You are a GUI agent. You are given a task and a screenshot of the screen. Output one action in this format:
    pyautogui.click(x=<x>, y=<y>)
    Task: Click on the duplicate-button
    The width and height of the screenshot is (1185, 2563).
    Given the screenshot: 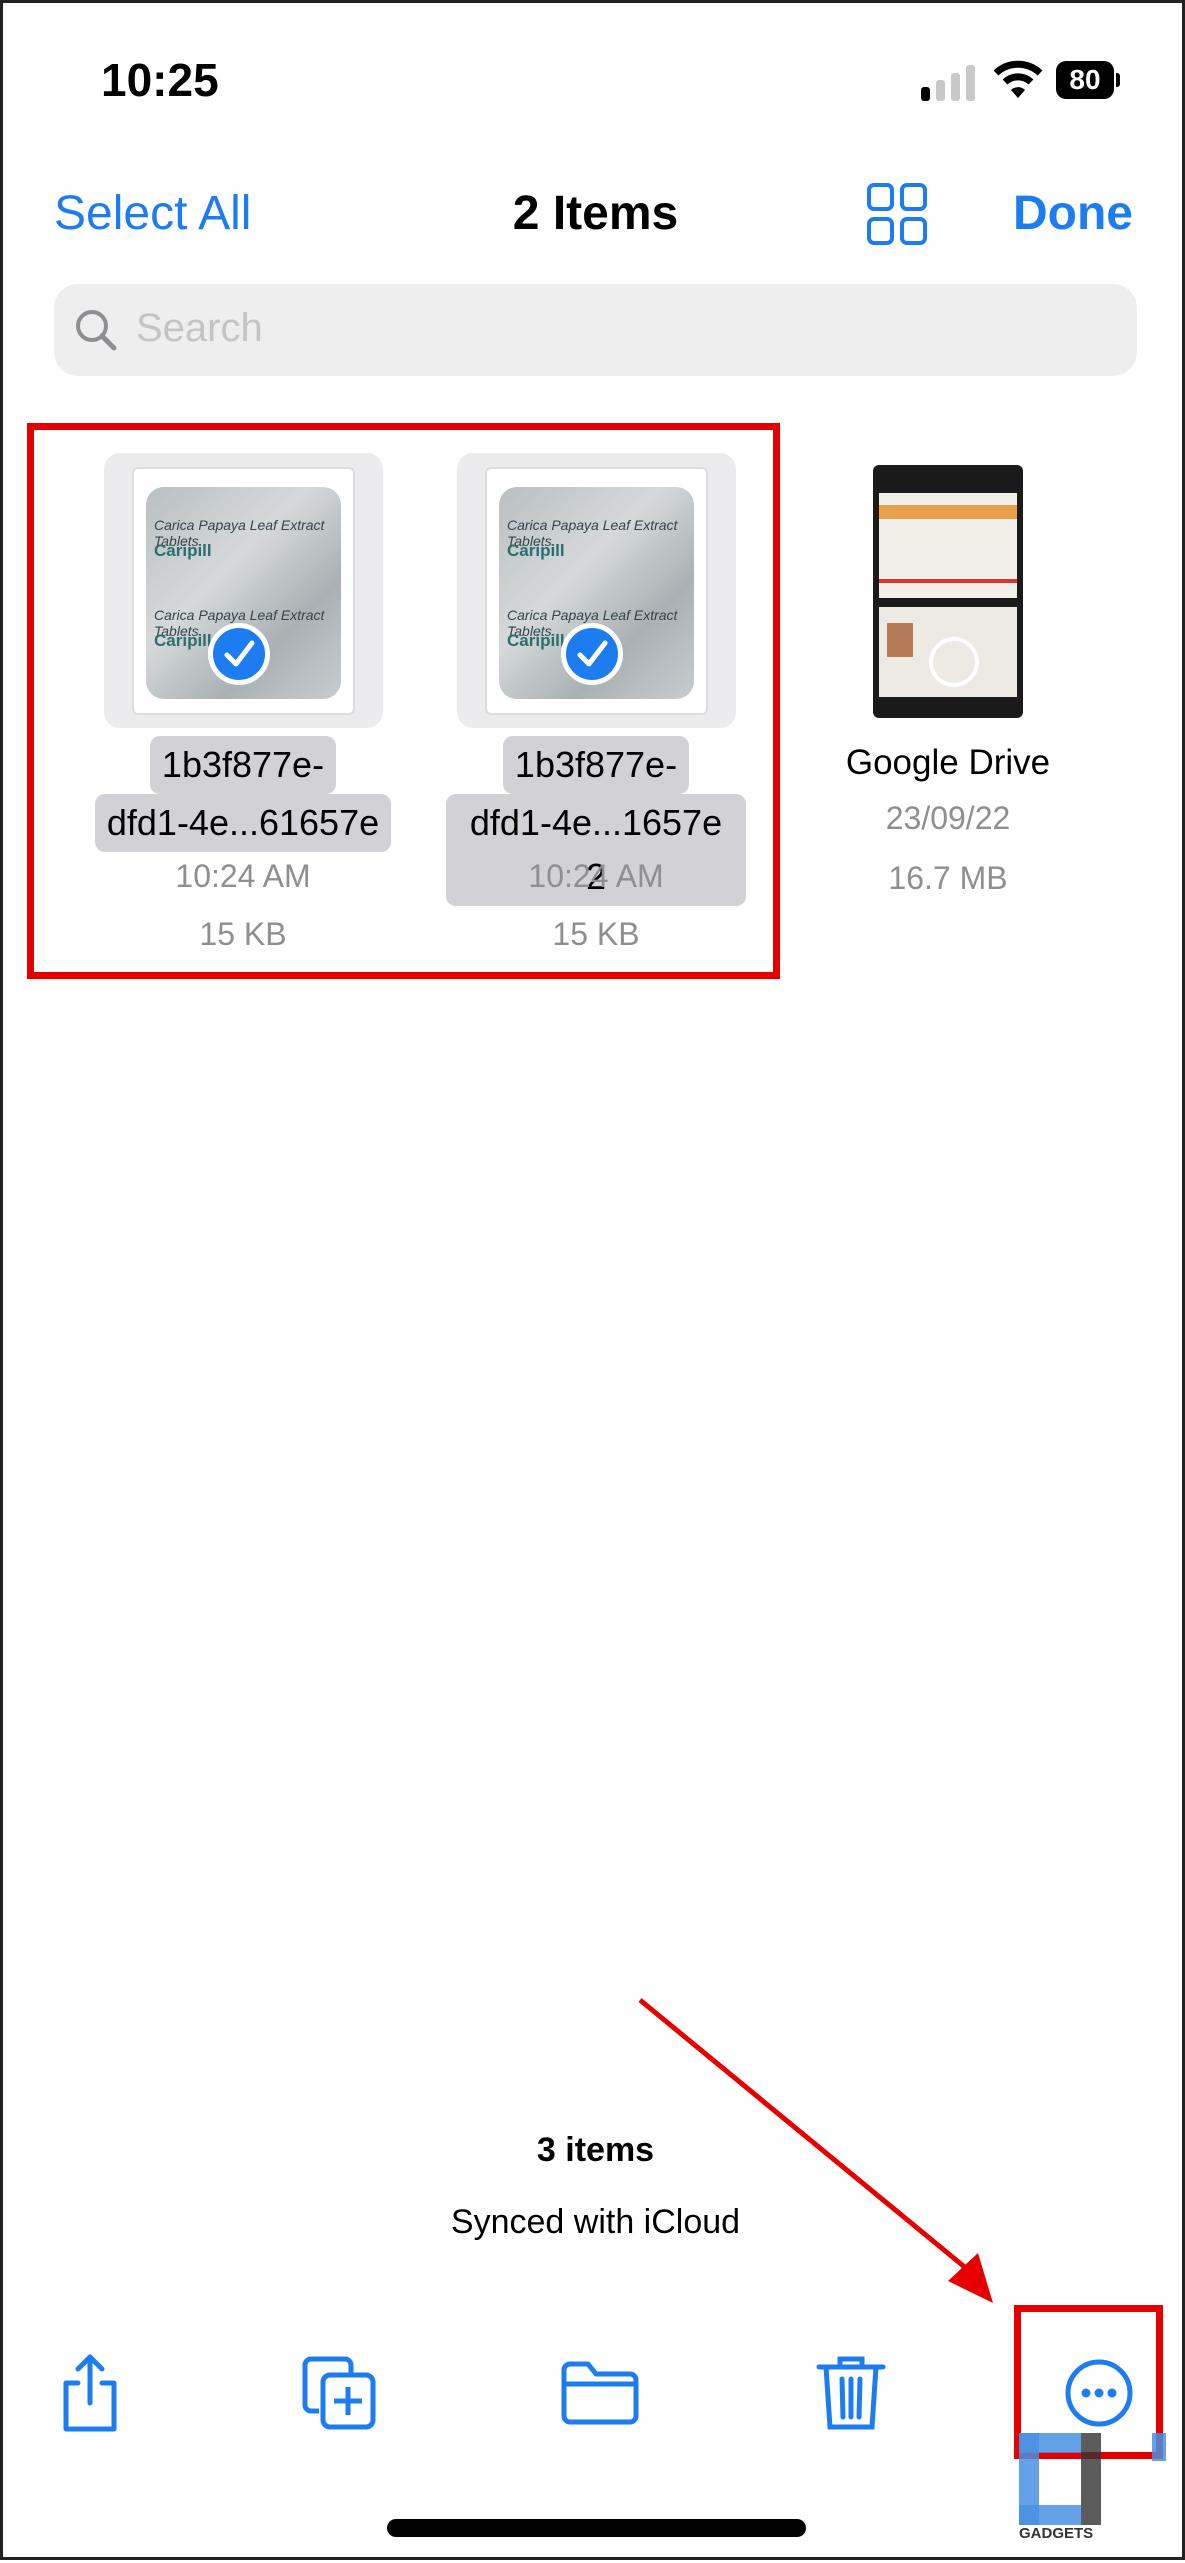 What is the action you would take?
    pyautogui.click(x=339, y=2393)
    